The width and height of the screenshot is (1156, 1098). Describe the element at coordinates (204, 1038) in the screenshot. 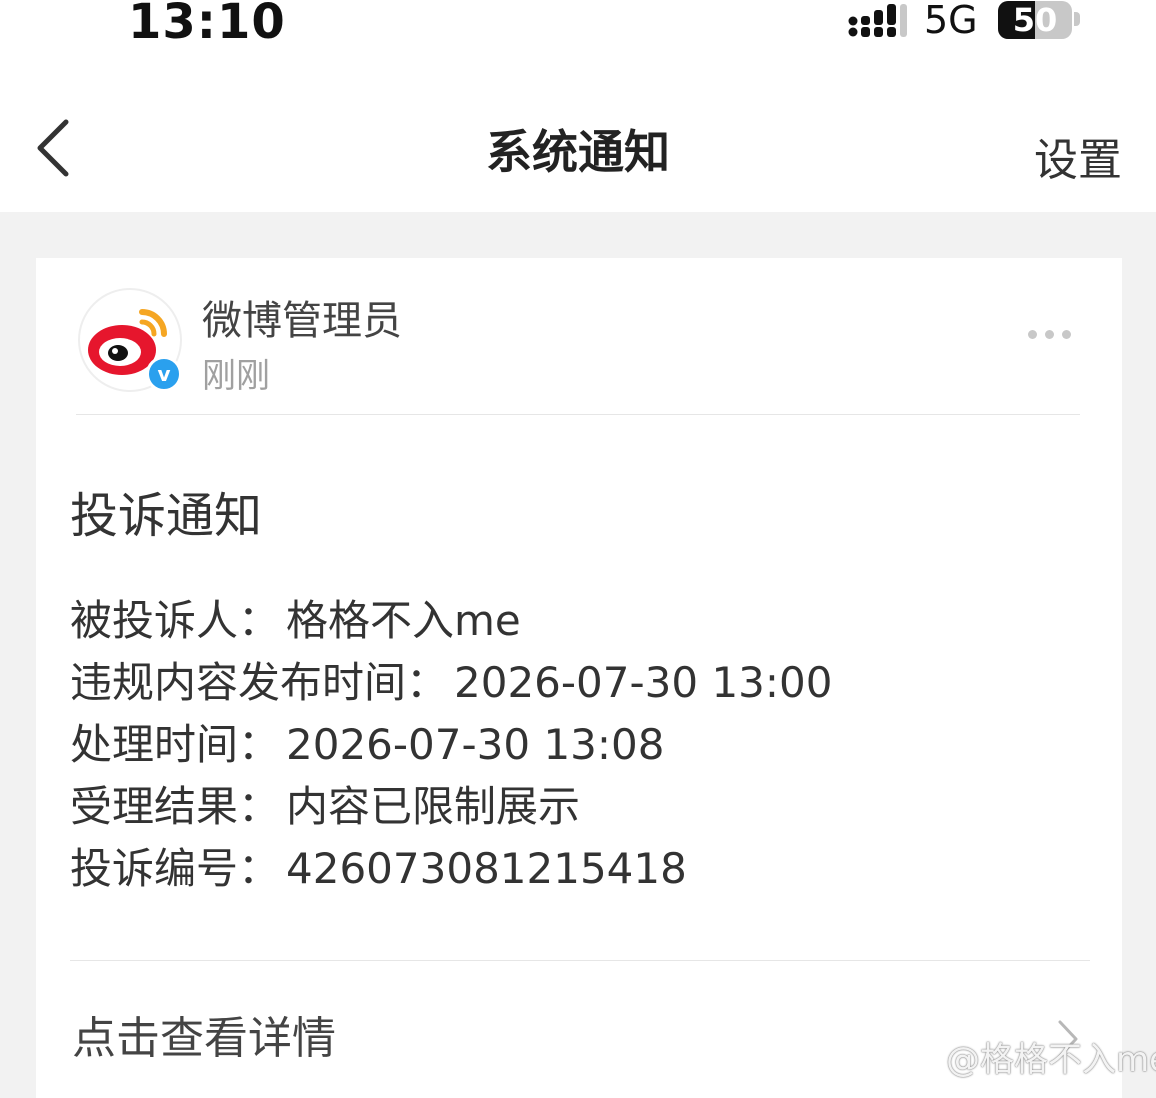

I see `view-details-label: 点击查看详情` at that location.